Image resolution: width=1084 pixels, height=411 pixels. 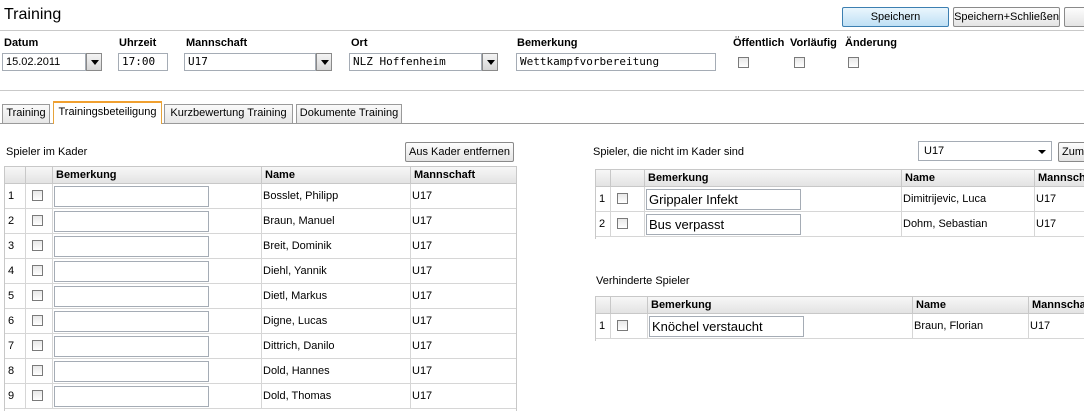 What do you see at coordinates (542, 123) in the screenshot?
I see `tab-bar-line` at bounding box center [542, 123].